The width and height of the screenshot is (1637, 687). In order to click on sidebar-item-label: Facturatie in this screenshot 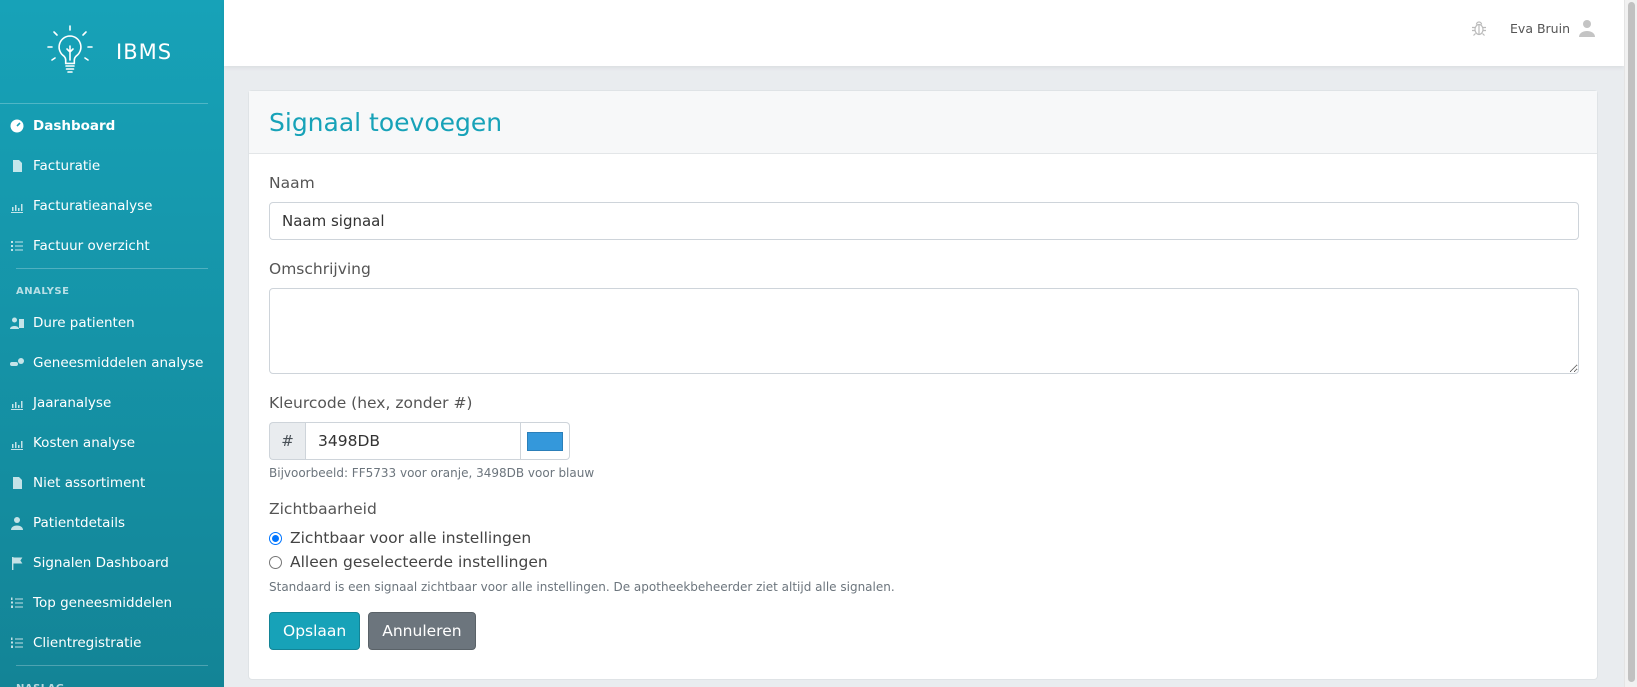, I will do `click(67, 166)`.